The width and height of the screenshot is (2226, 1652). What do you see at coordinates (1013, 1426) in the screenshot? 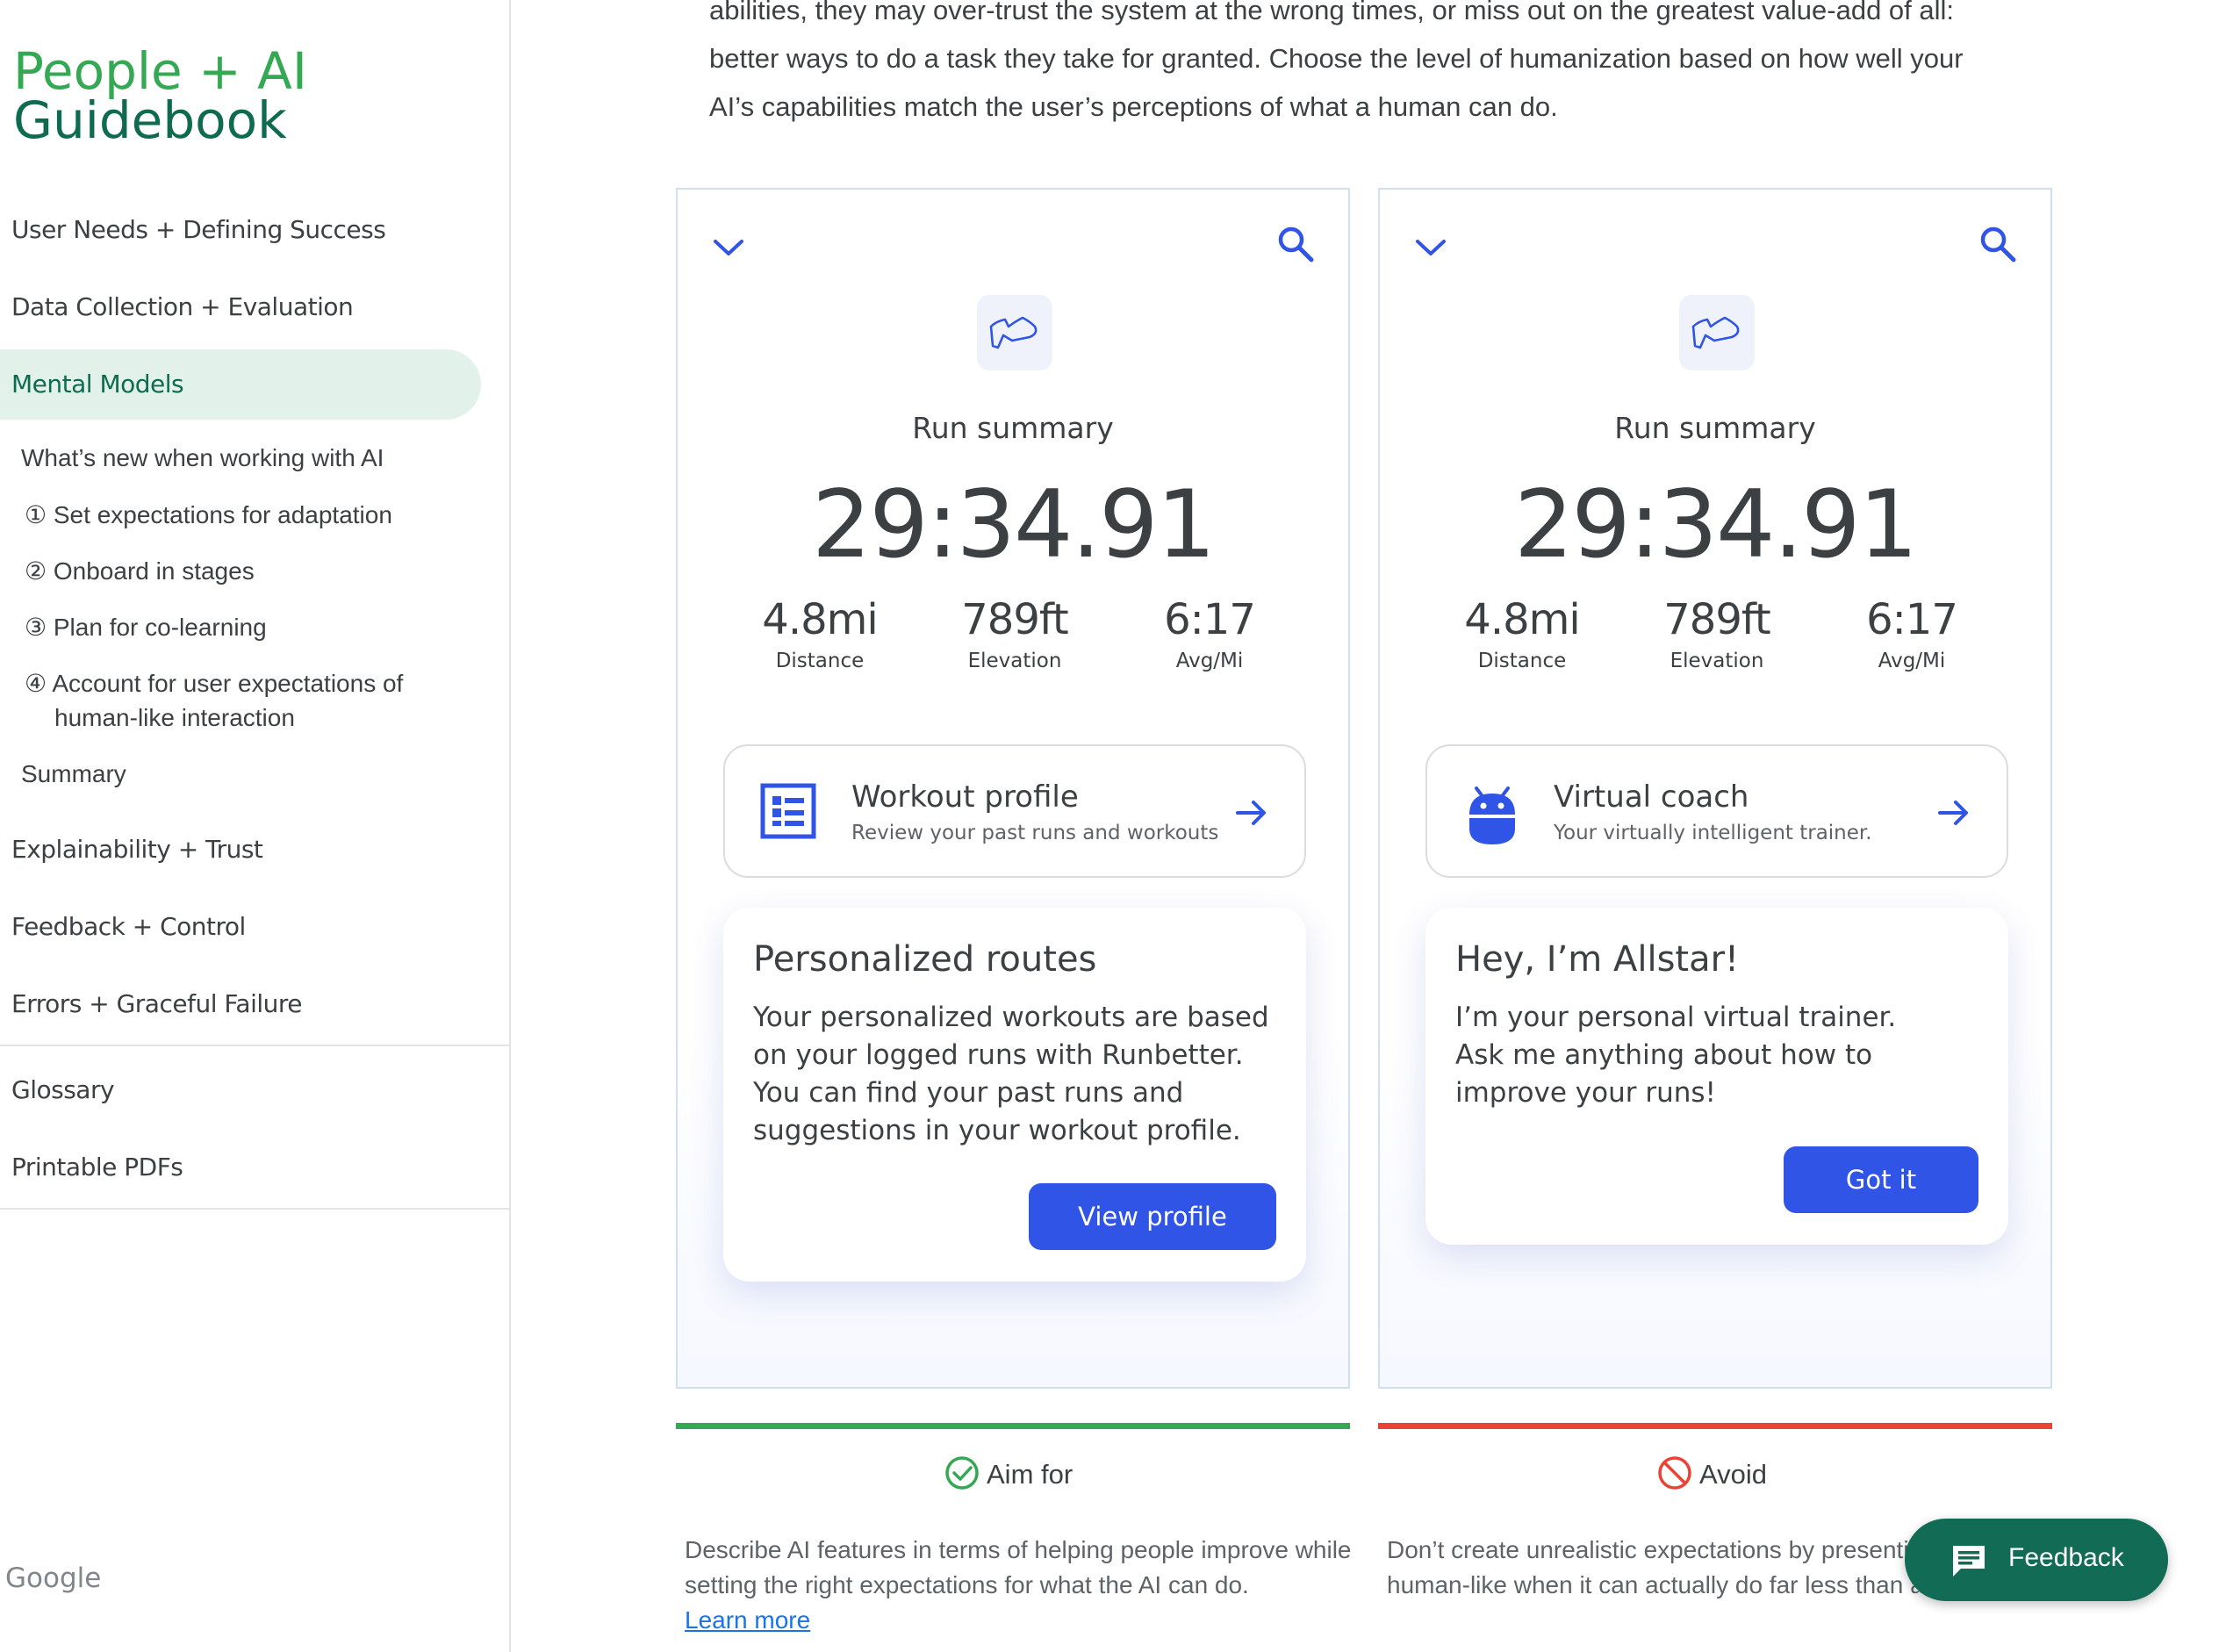
I see `aim-for-bar` at bounding box center [1013, 1426].